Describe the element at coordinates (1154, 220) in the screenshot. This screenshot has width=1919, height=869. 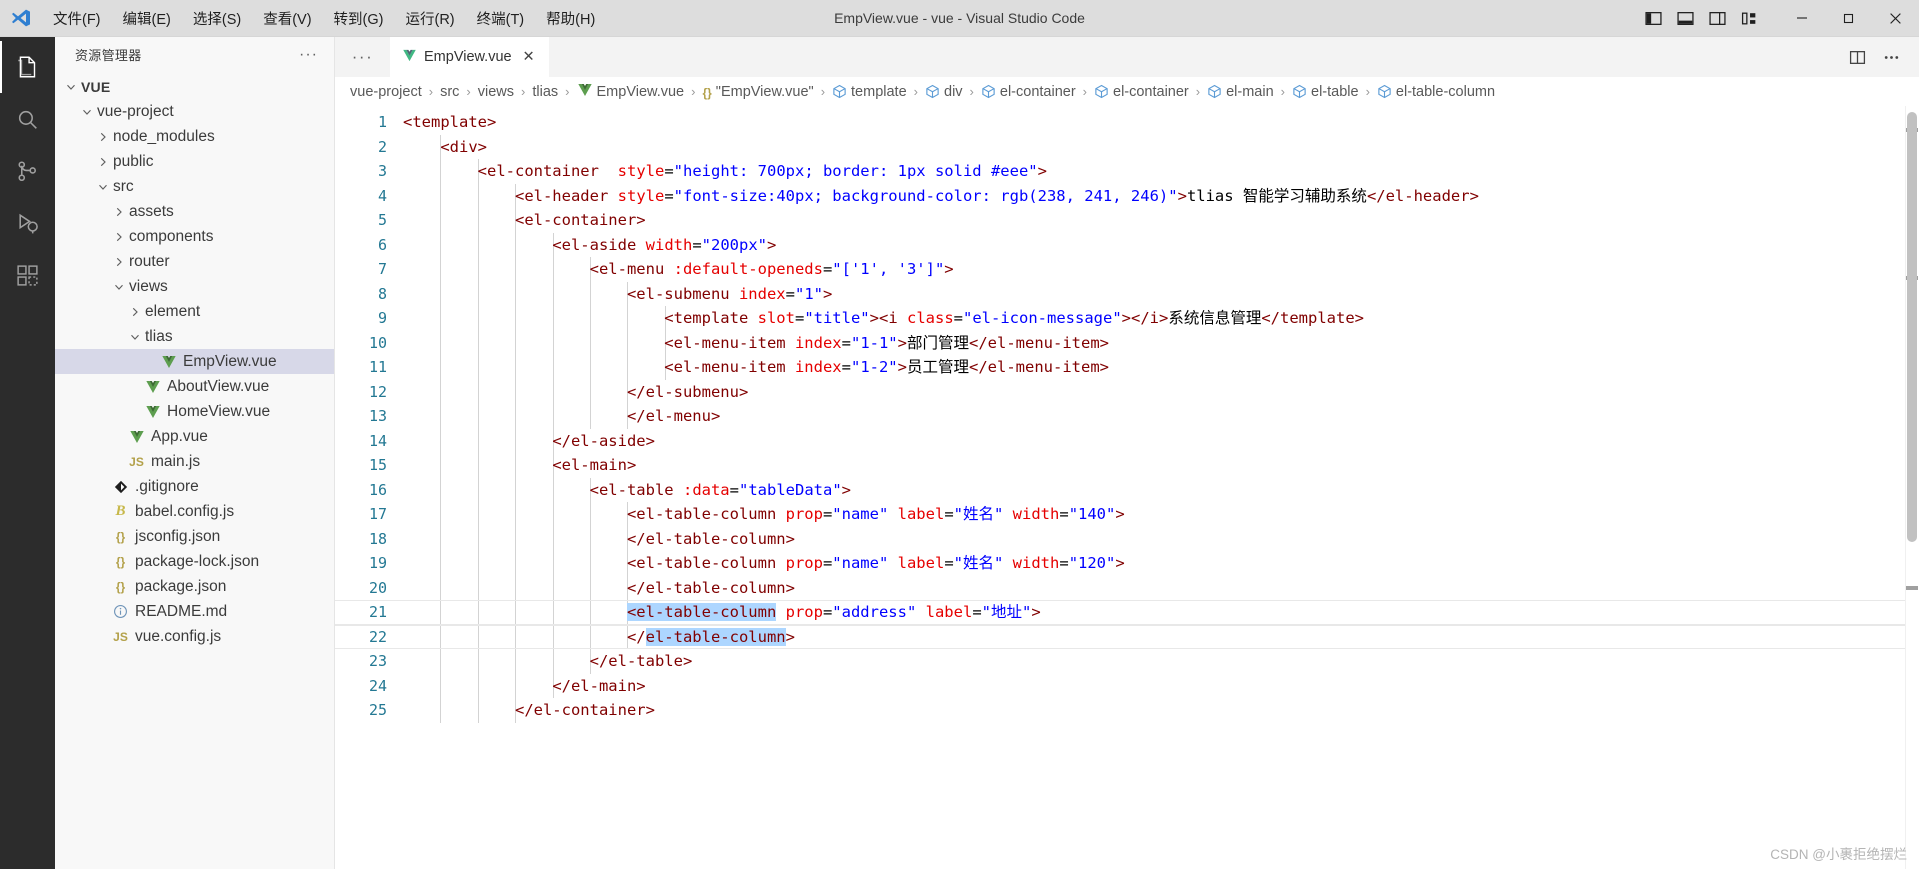
I see `code-line: <el-container>` at that location.